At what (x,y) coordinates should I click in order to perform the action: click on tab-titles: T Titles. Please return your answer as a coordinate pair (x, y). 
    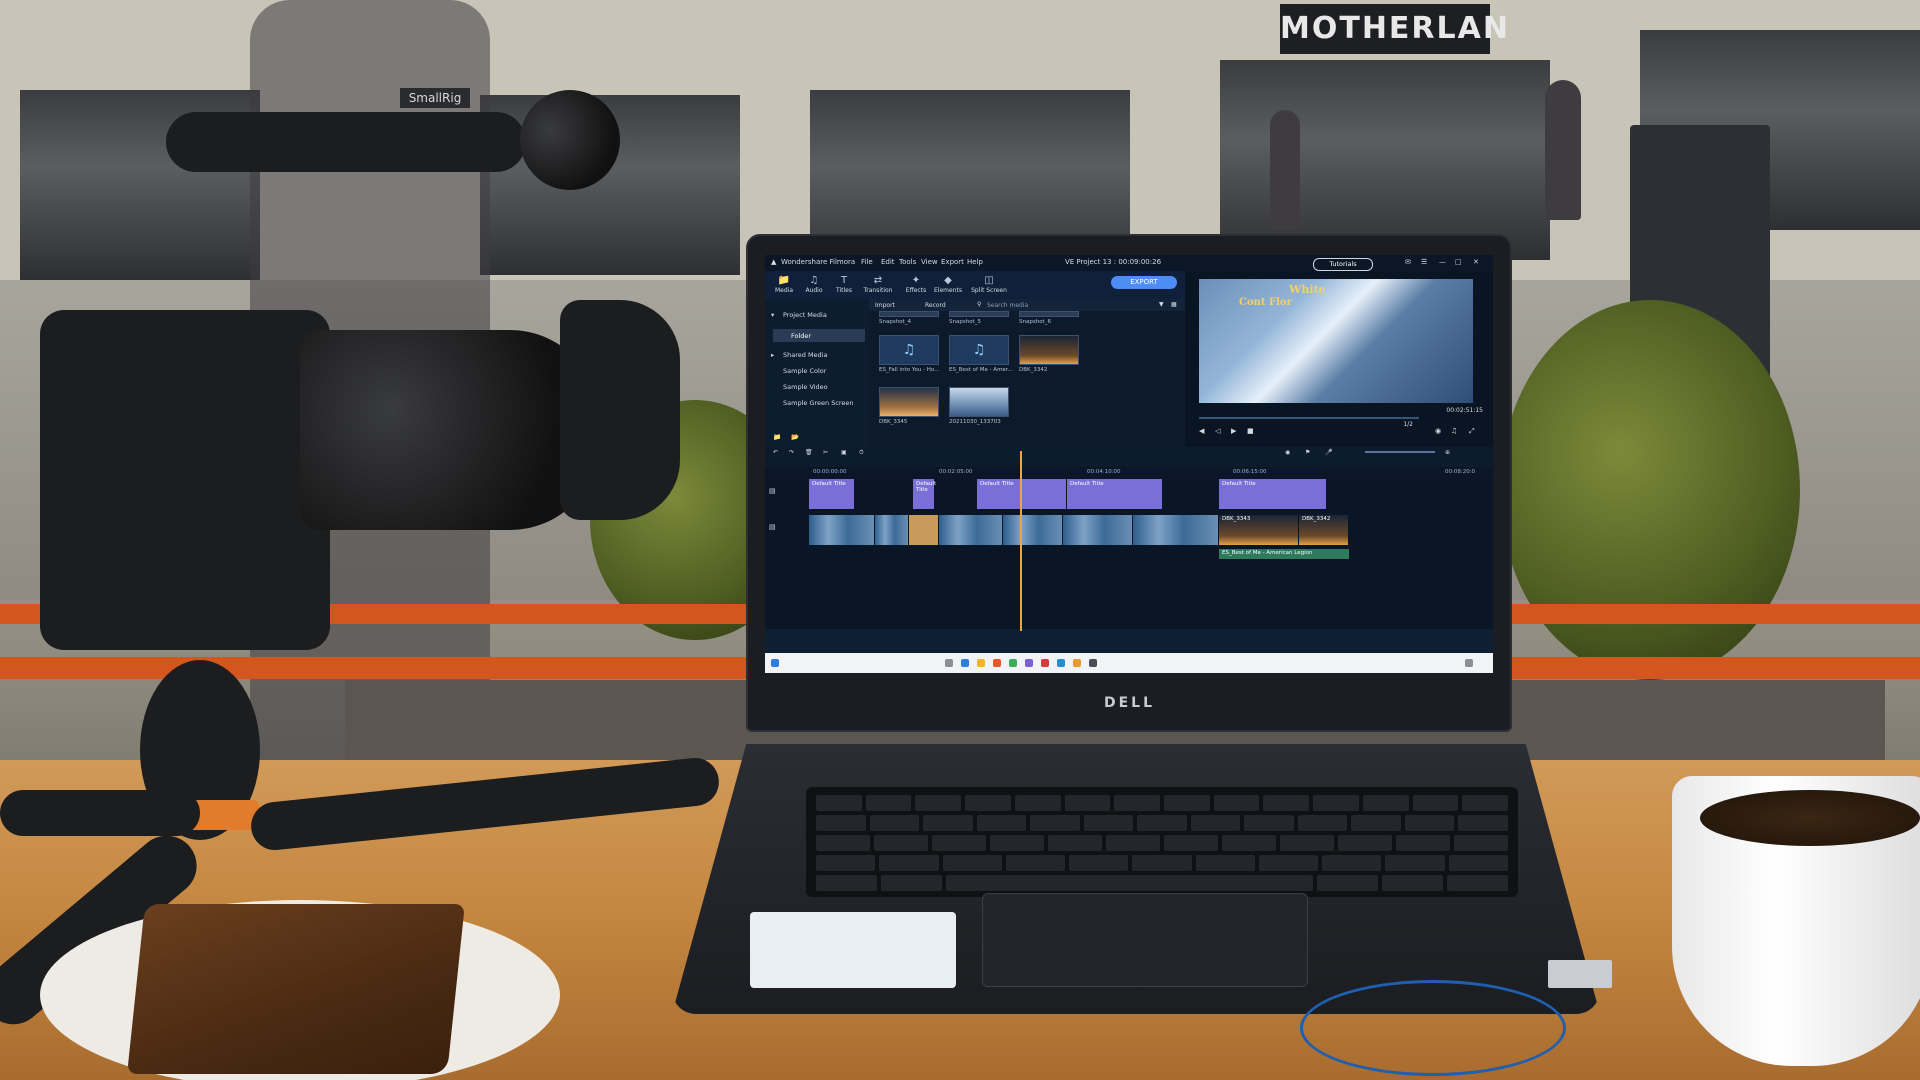
    Looking at the image, I should click on (844, 284).